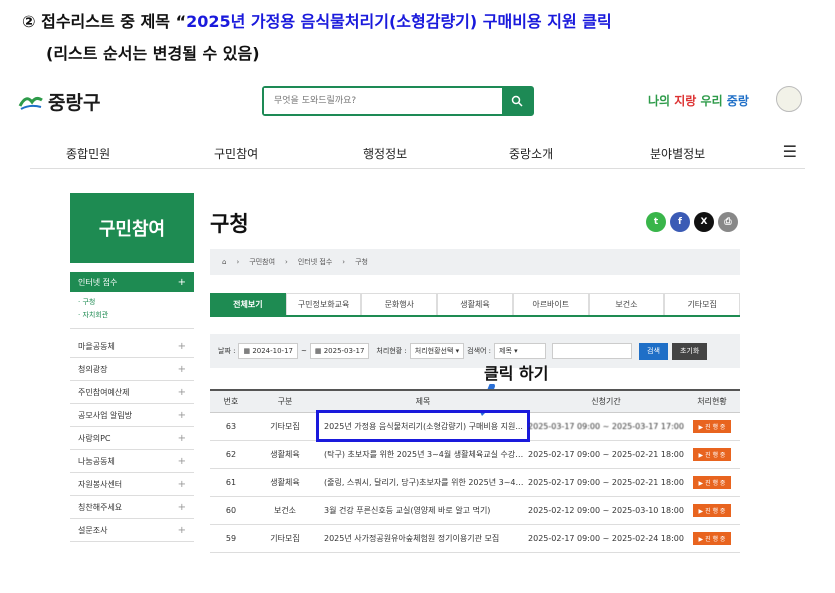 Image resolution: width=835 pixels, height=593 pixels. Describe the element at coordinates (626, 304) in the screenshot. I see `tab-health: 보건소` at that location.